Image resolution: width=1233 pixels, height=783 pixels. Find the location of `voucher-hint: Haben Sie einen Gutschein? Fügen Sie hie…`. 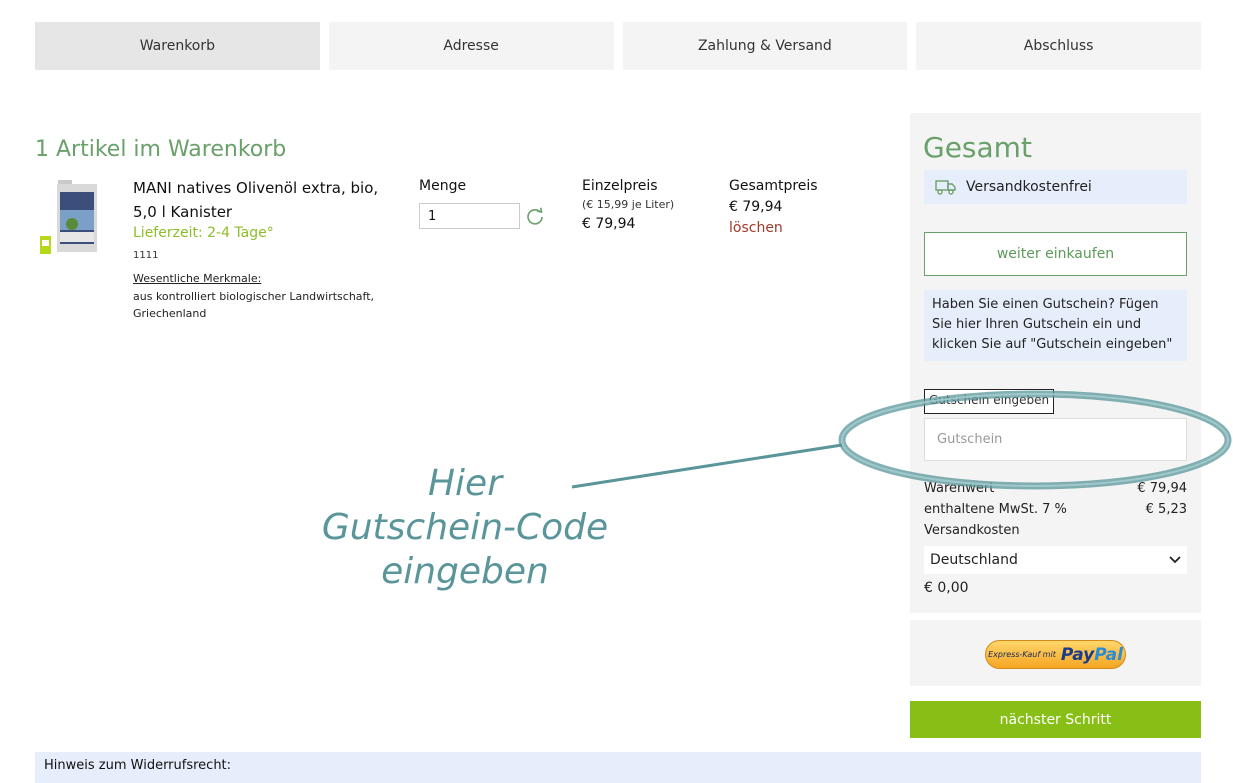

voucher-hint: Haben Sie einen Gutschein? Fügen Sie hie… is located at coordinates (1055, 325).